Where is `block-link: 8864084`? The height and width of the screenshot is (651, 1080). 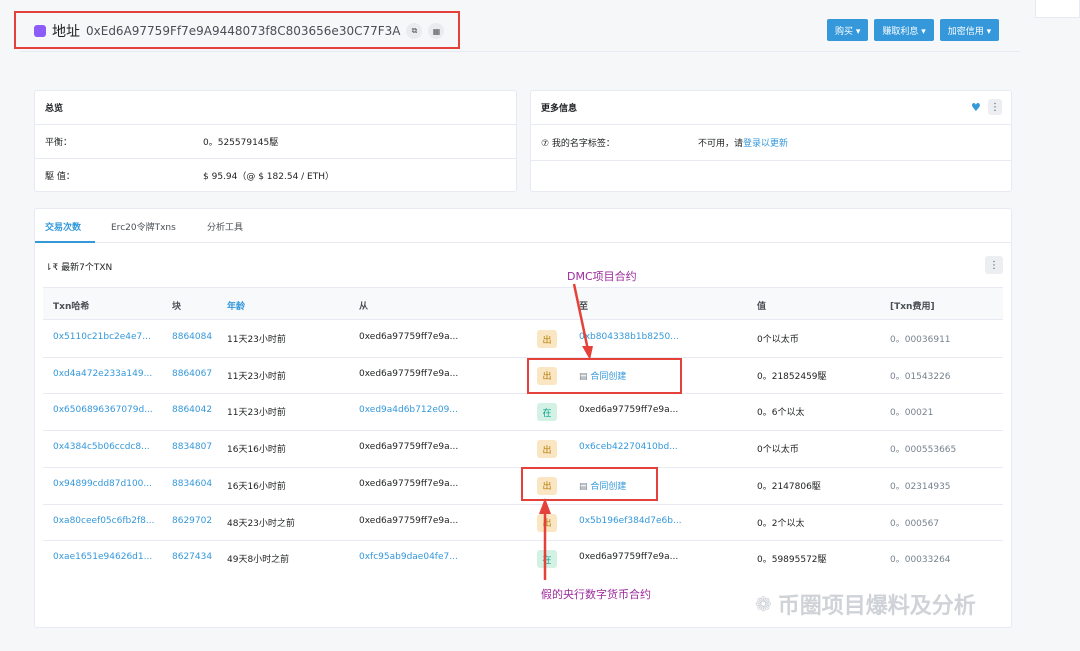 block-link: 8864084 is located at coordinates (192, 337).